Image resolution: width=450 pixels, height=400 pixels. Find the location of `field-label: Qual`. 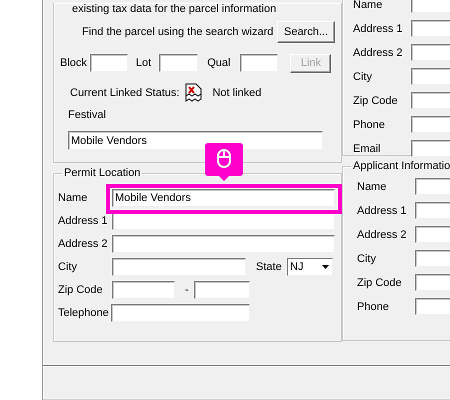

field-label: Qual is located at coordinates (218, 63).